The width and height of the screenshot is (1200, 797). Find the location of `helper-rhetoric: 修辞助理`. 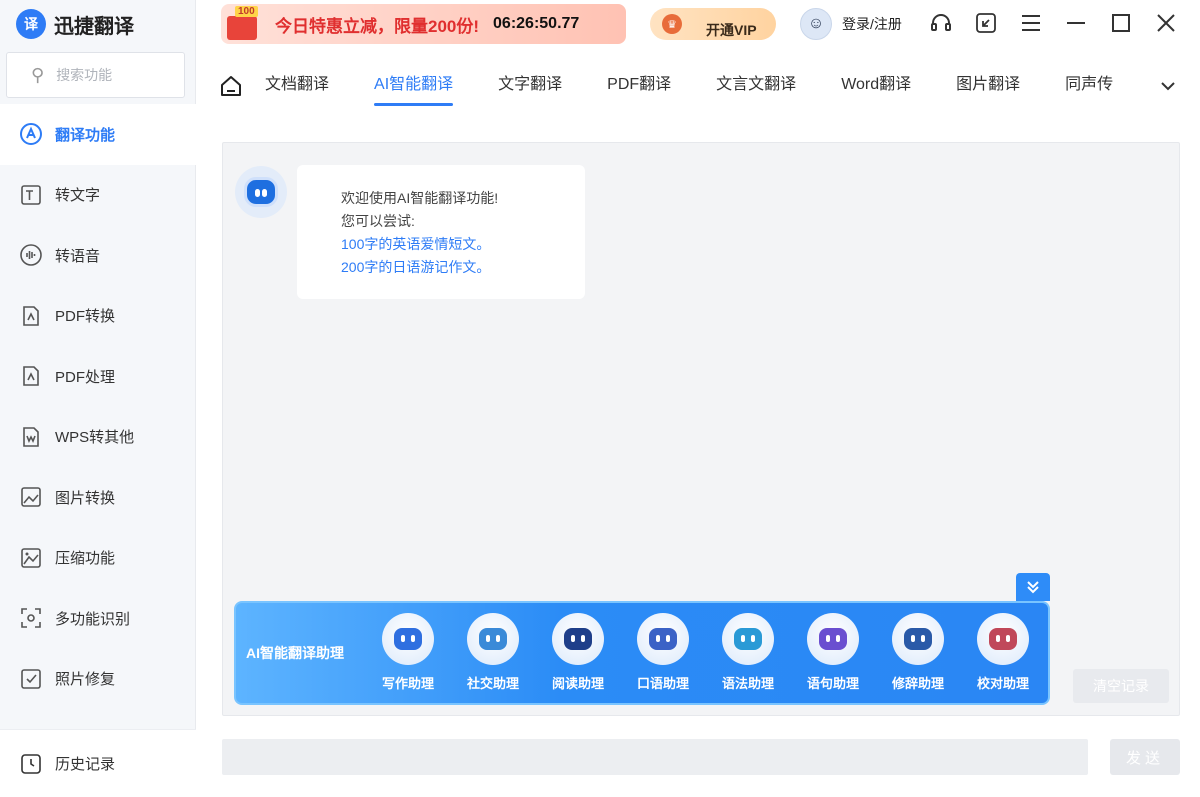

helper-rhetoric: 修辞助理 is located at coordinates (918, 652).